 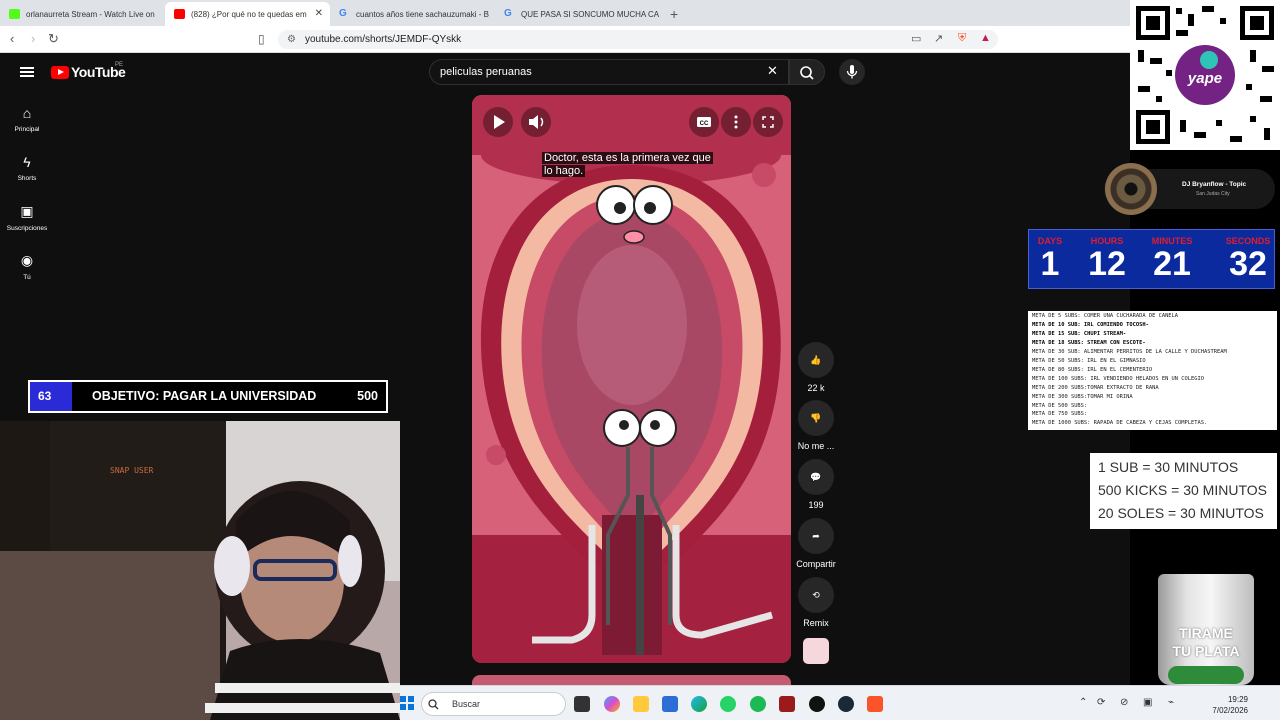 I want to click on remix-button: ⟲ Remix, so click(x=816, y=602).